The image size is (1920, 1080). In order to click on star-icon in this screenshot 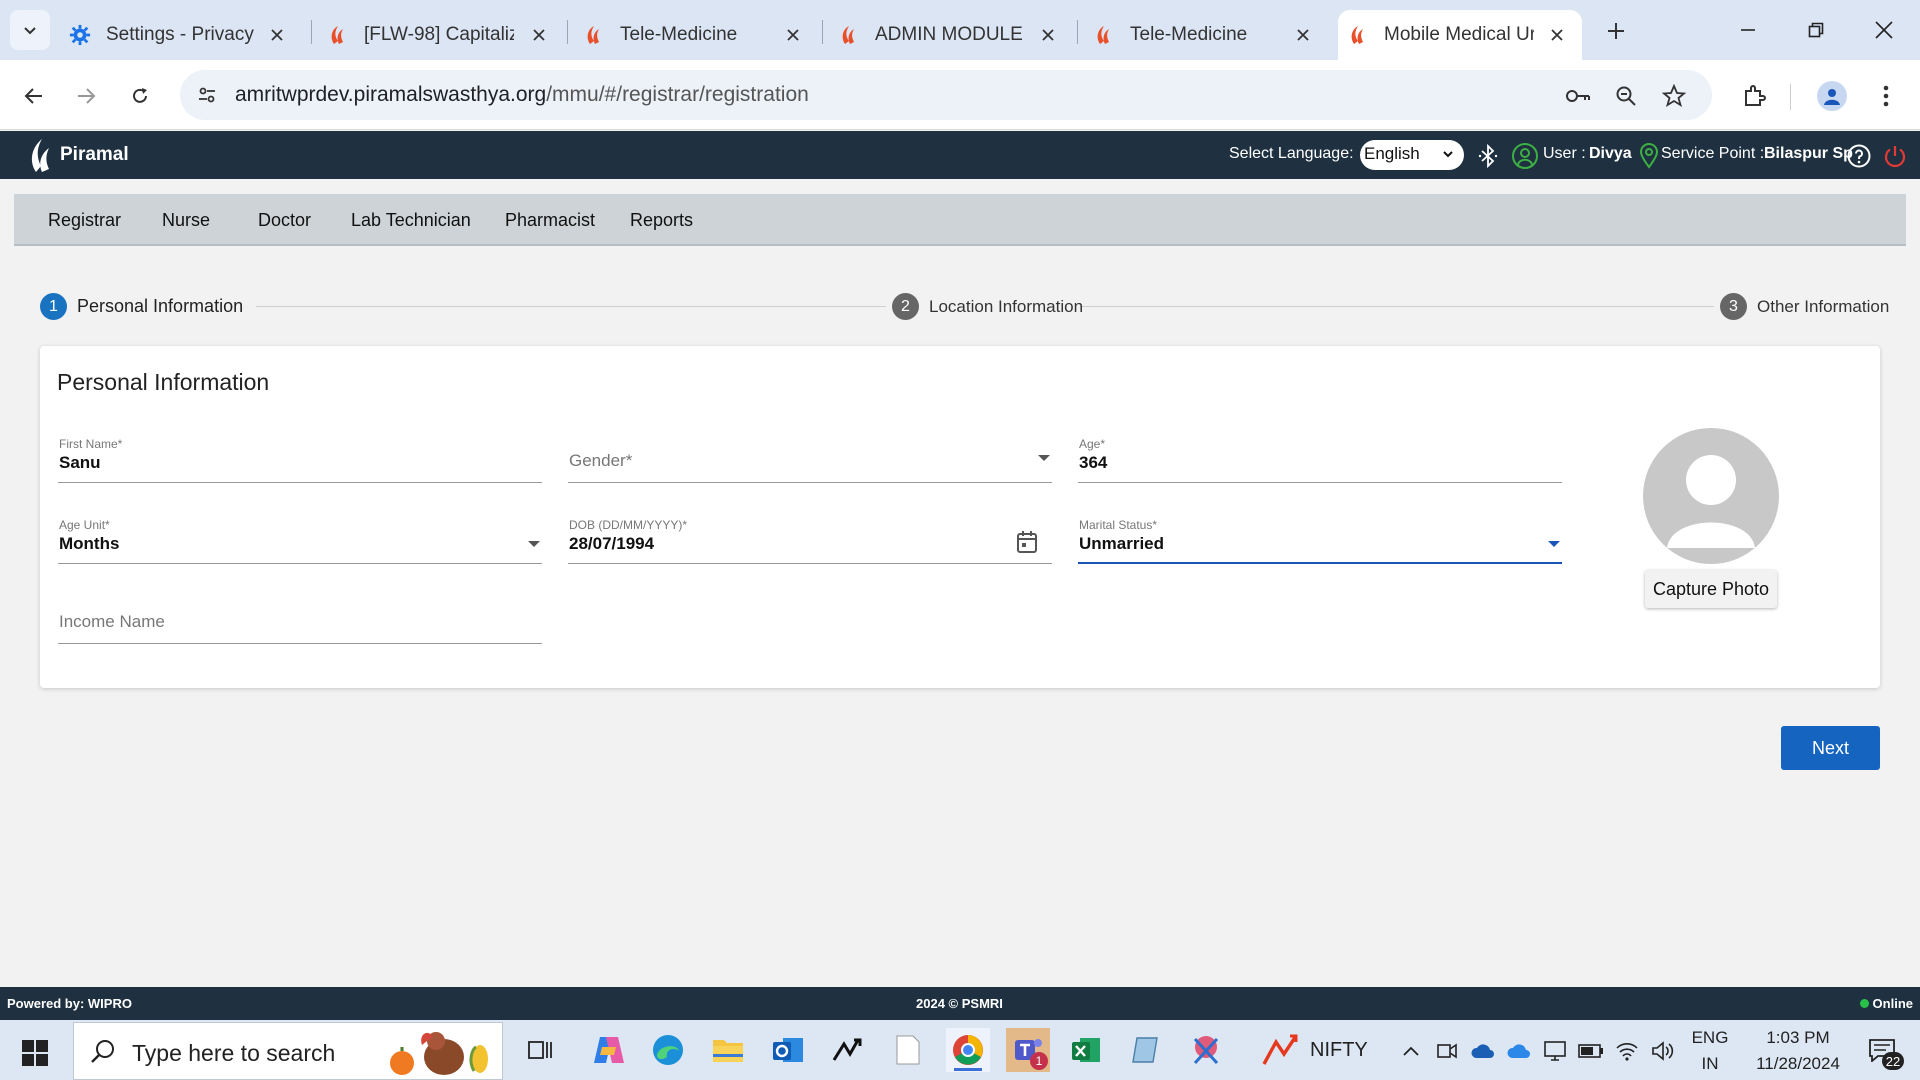, I will do `click(1674, 96)`.